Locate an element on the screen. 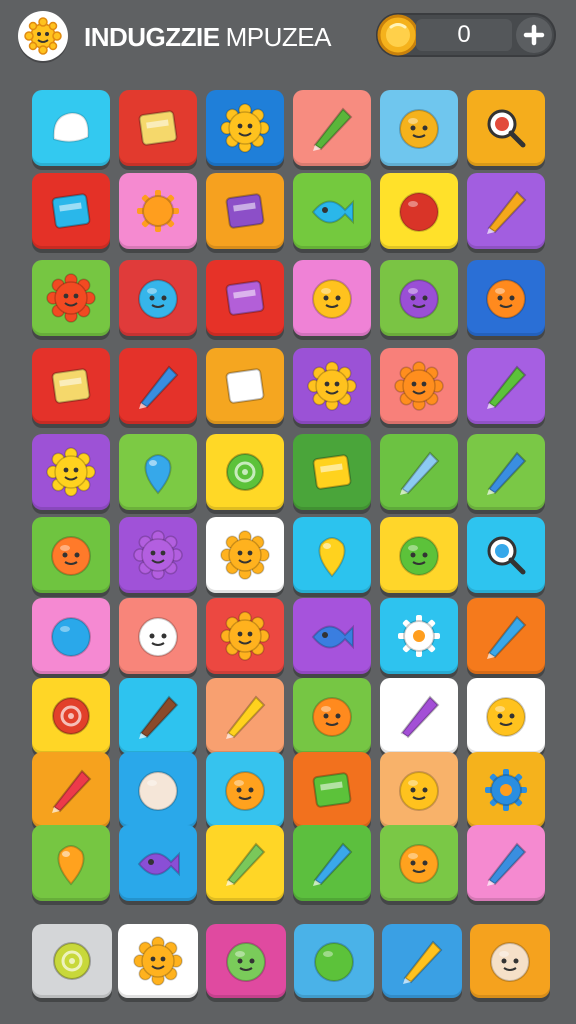  green-blob-icon is located at coordinates (334, 962).